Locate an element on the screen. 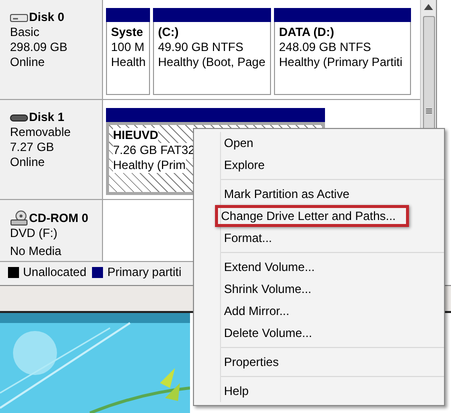 Image resolution: width=451 pixels, height=413 pixels. legend-label: Primary partiti is located at coordinates (144, 272).